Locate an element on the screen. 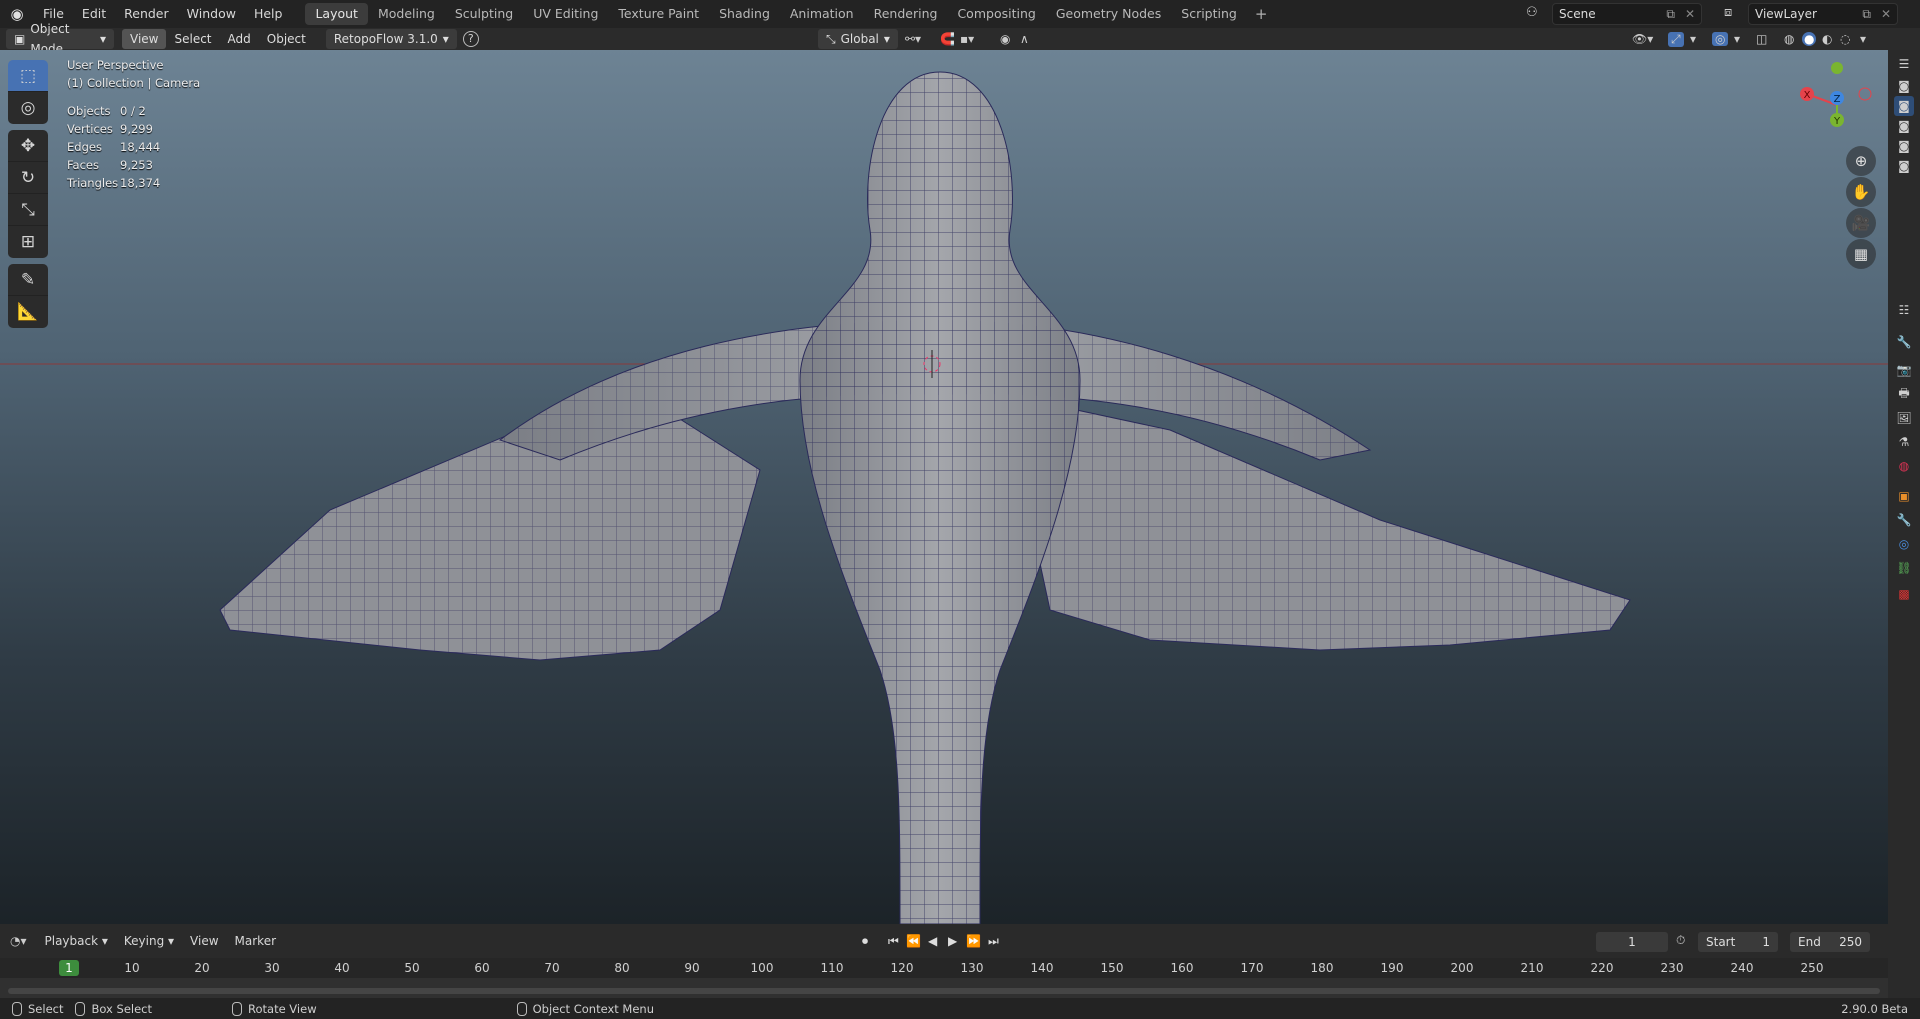 This screenshot has height=1019, width=1920. pan-hand-icon: ✋ is located at coordinates (1861, 192).